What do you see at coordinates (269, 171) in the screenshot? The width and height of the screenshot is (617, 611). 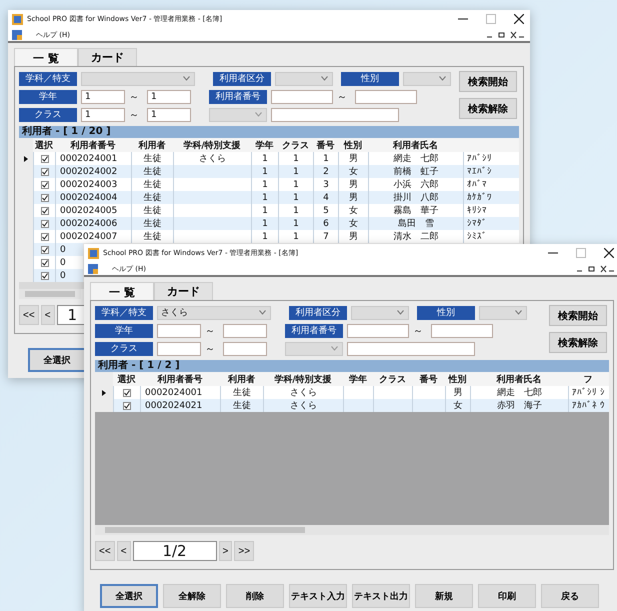 I see `table-row: 0002024002 生徒 1 1 2 女 前橋 虹子 ﾏｴﾊﾞｼ` at bounding box center [269, 171].